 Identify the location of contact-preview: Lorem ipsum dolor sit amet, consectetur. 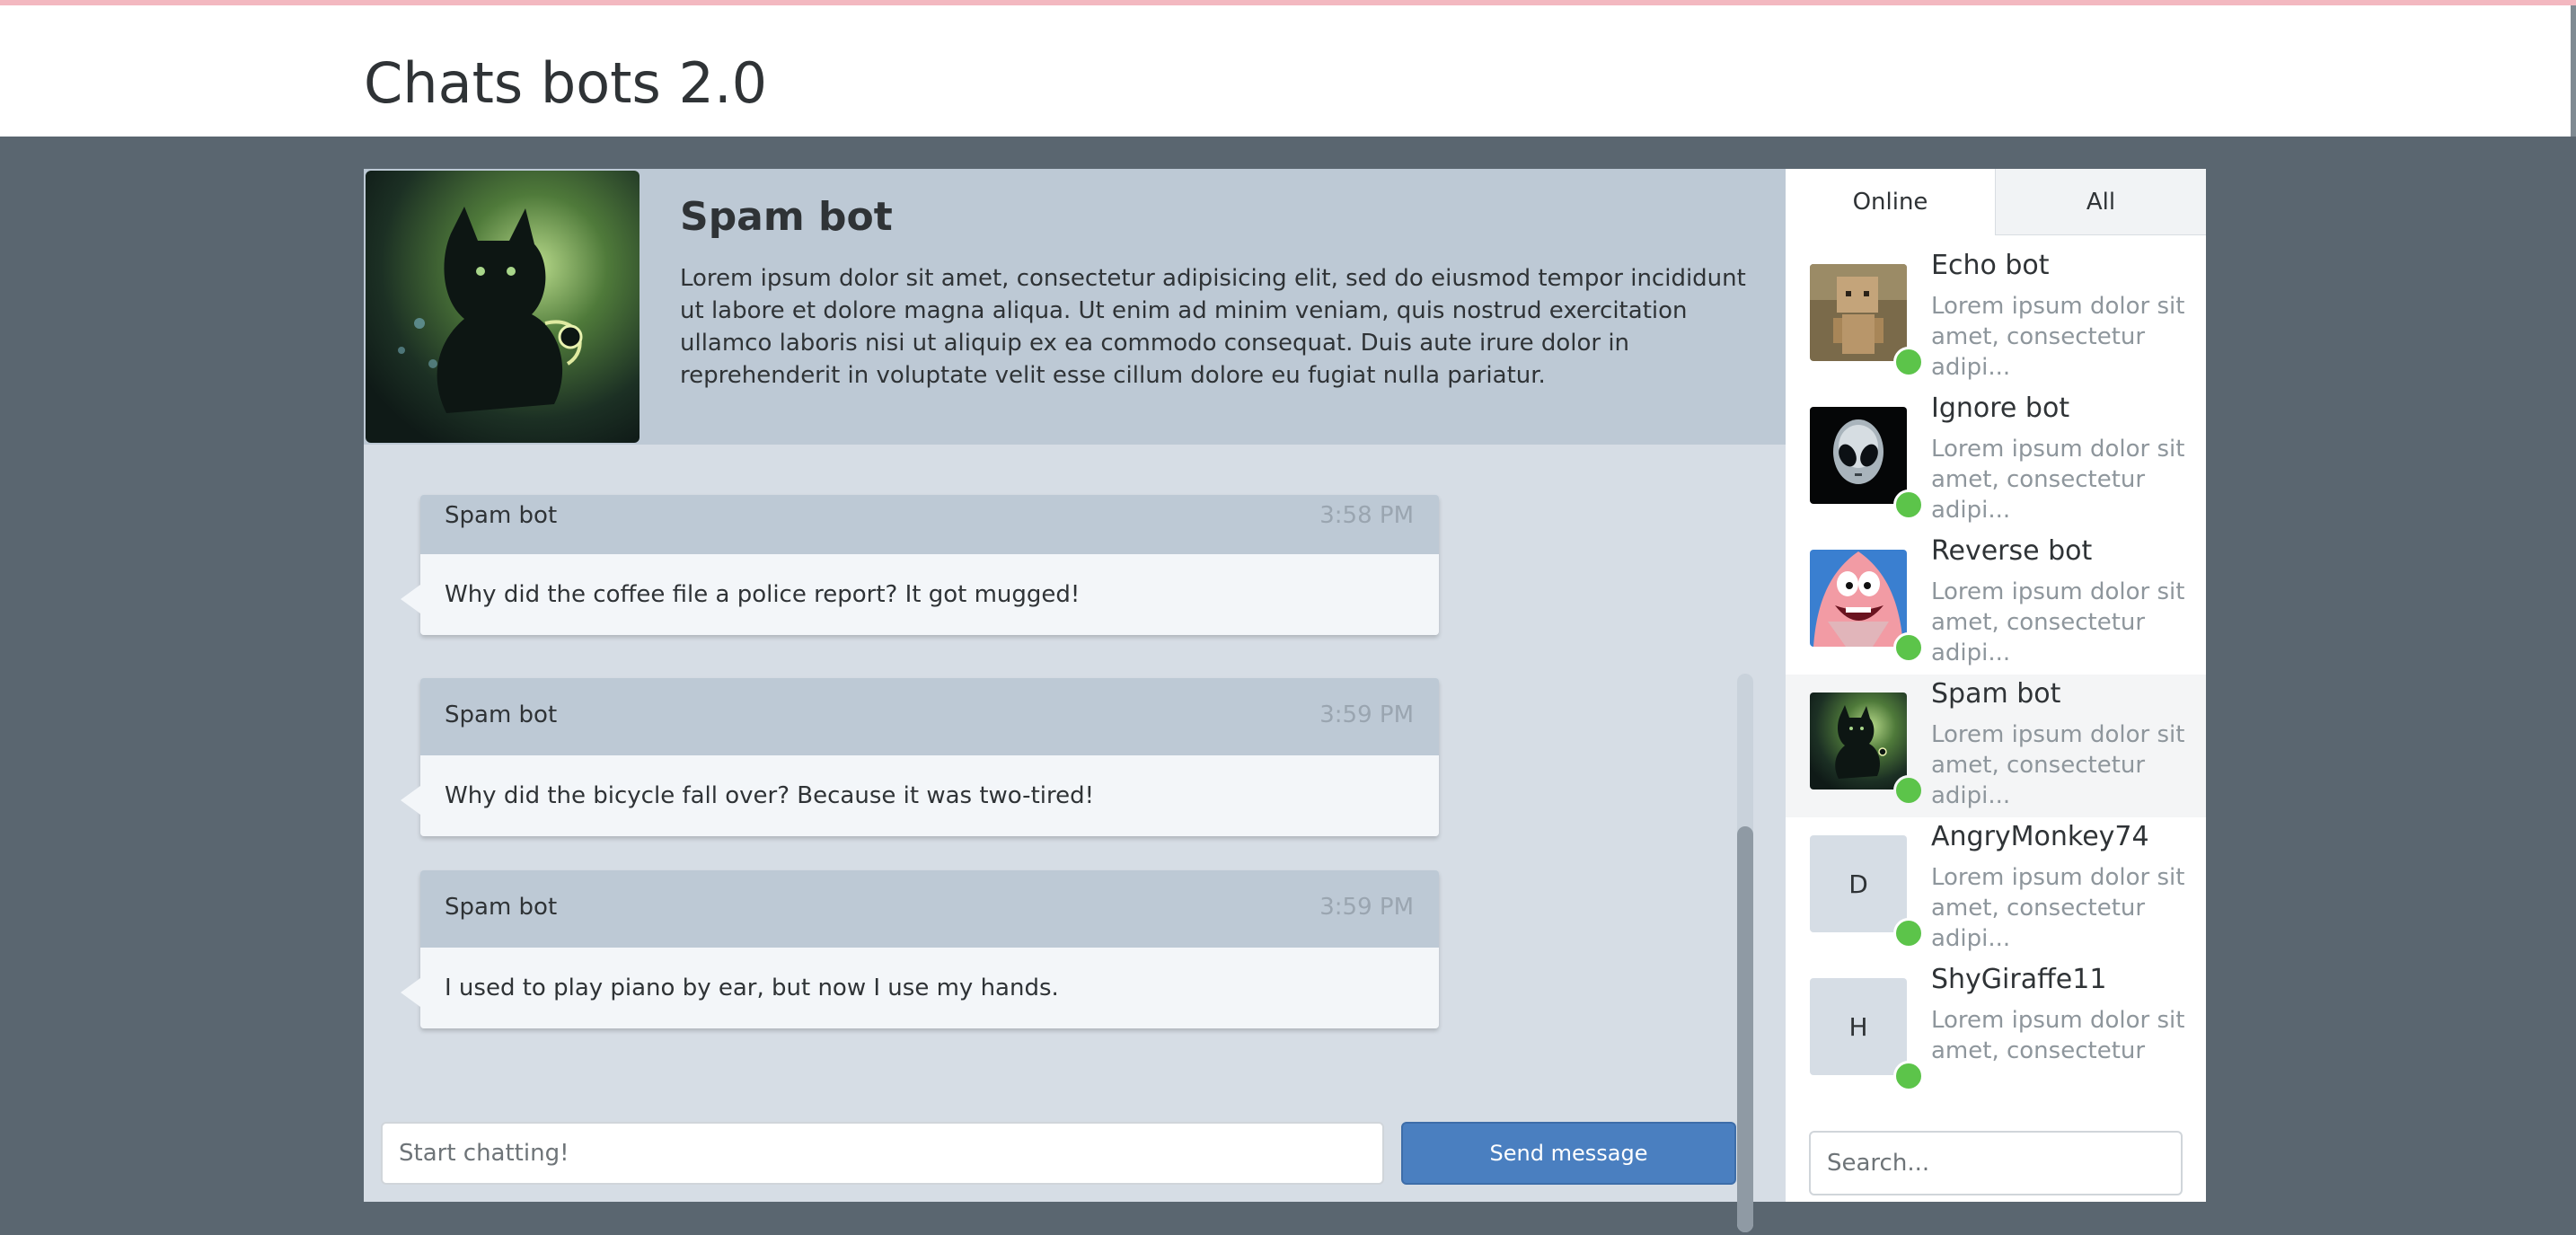
(2058, 1035).